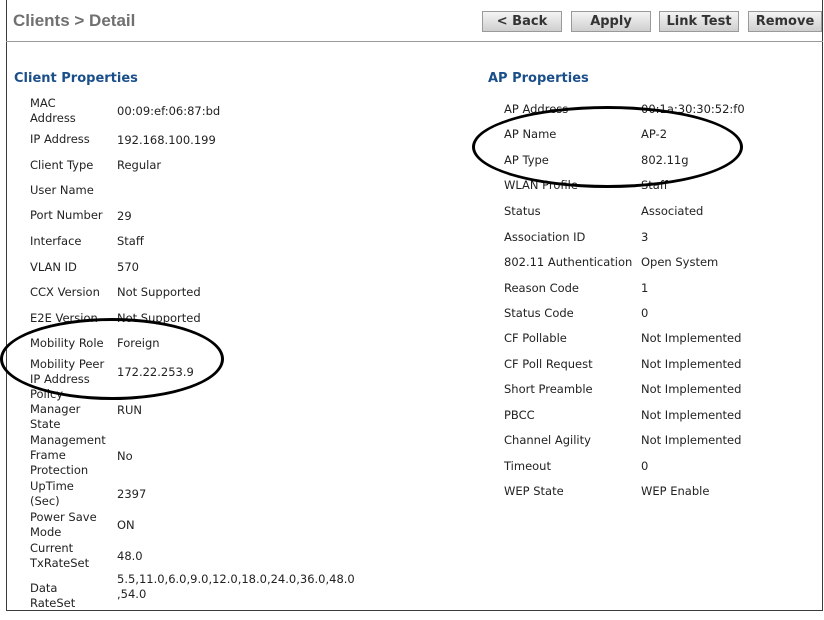 The height and width of the screenshot is (620, 824). I want to click on wep-state-label: WEP State, so click(534, 491).